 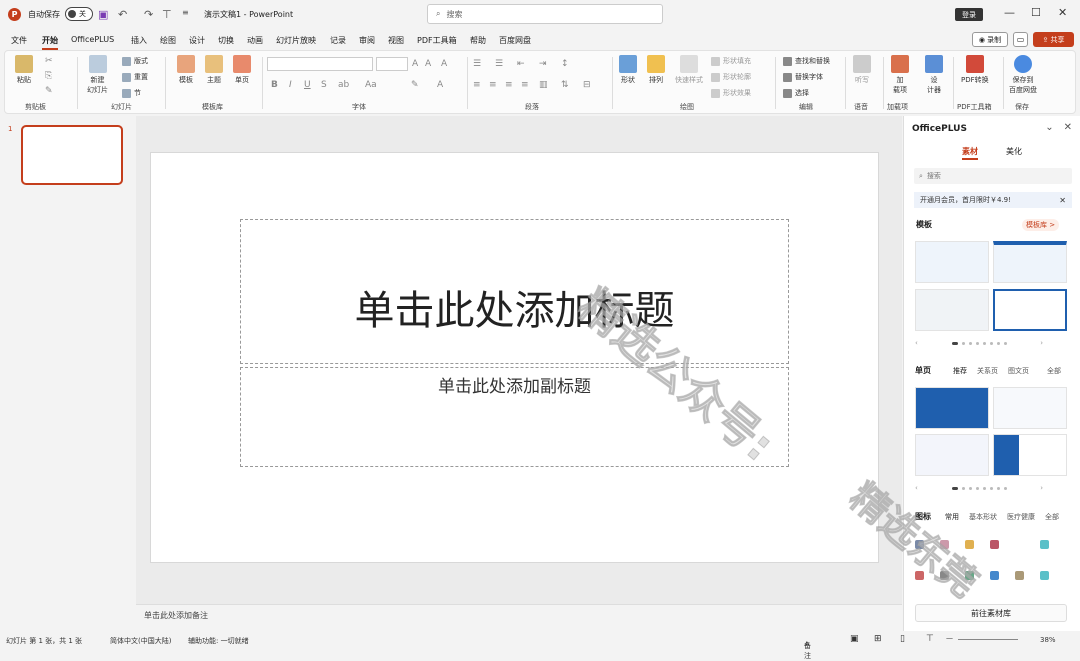 What do you see at coordinates (514, 291) in the screenshot?
I see `title-placeholder: 单击此处添加标题` at bounding box center [514, 291].